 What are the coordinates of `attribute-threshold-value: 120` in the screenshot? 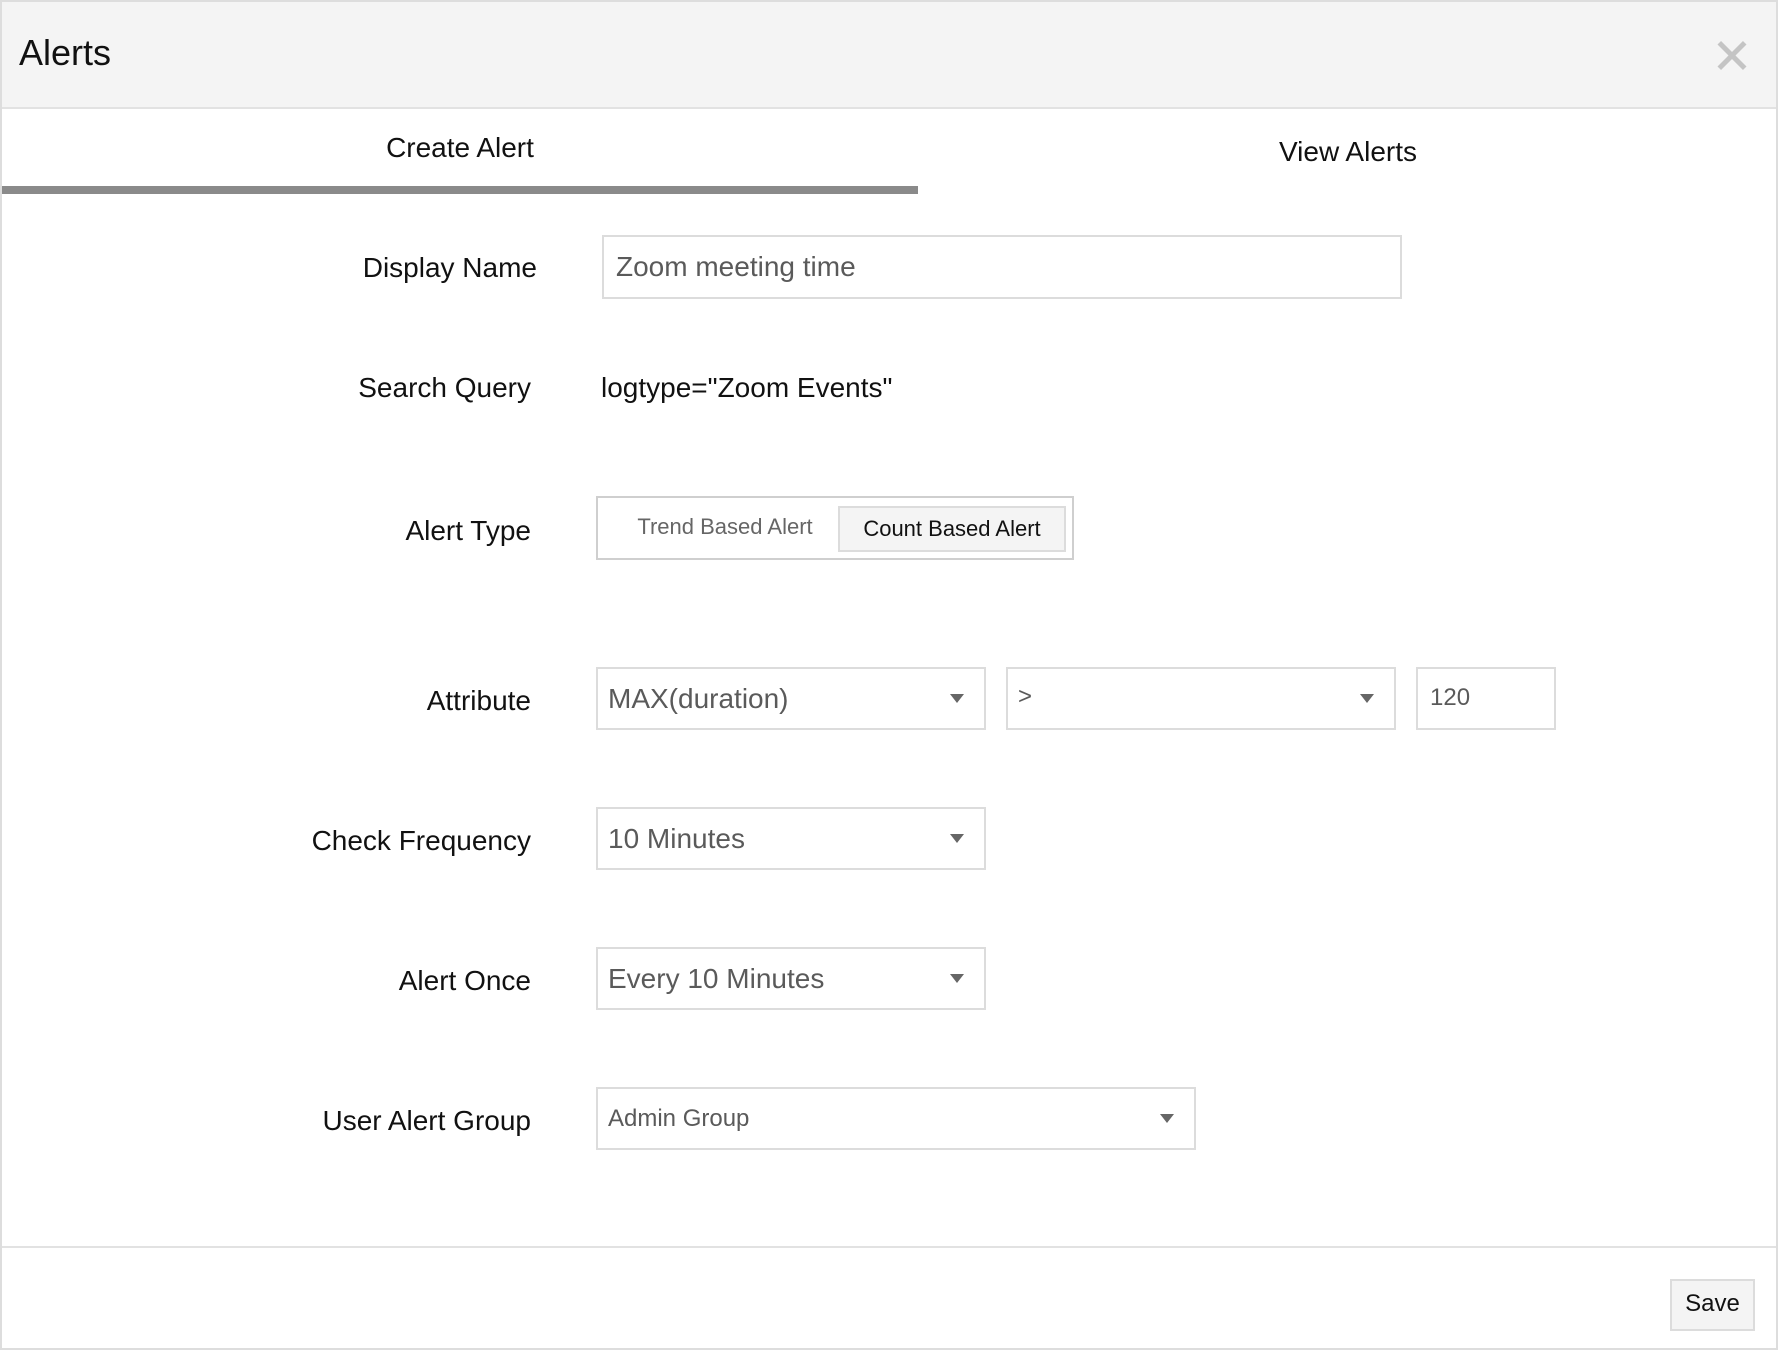 It's located at (1450, 697).